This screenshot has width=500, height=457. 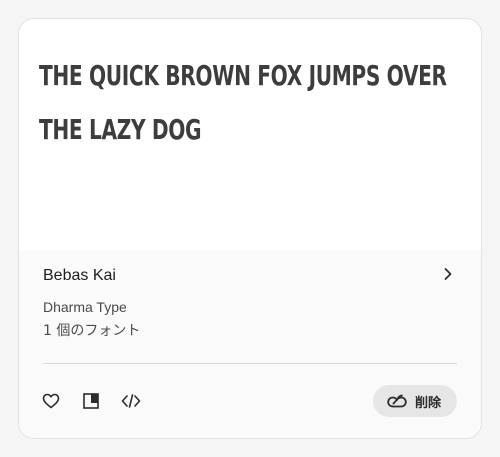 What do you see at coordinates (448, 274) in the screenshot?
I see `chevron-right-icon` at bounding box center [448, 274].